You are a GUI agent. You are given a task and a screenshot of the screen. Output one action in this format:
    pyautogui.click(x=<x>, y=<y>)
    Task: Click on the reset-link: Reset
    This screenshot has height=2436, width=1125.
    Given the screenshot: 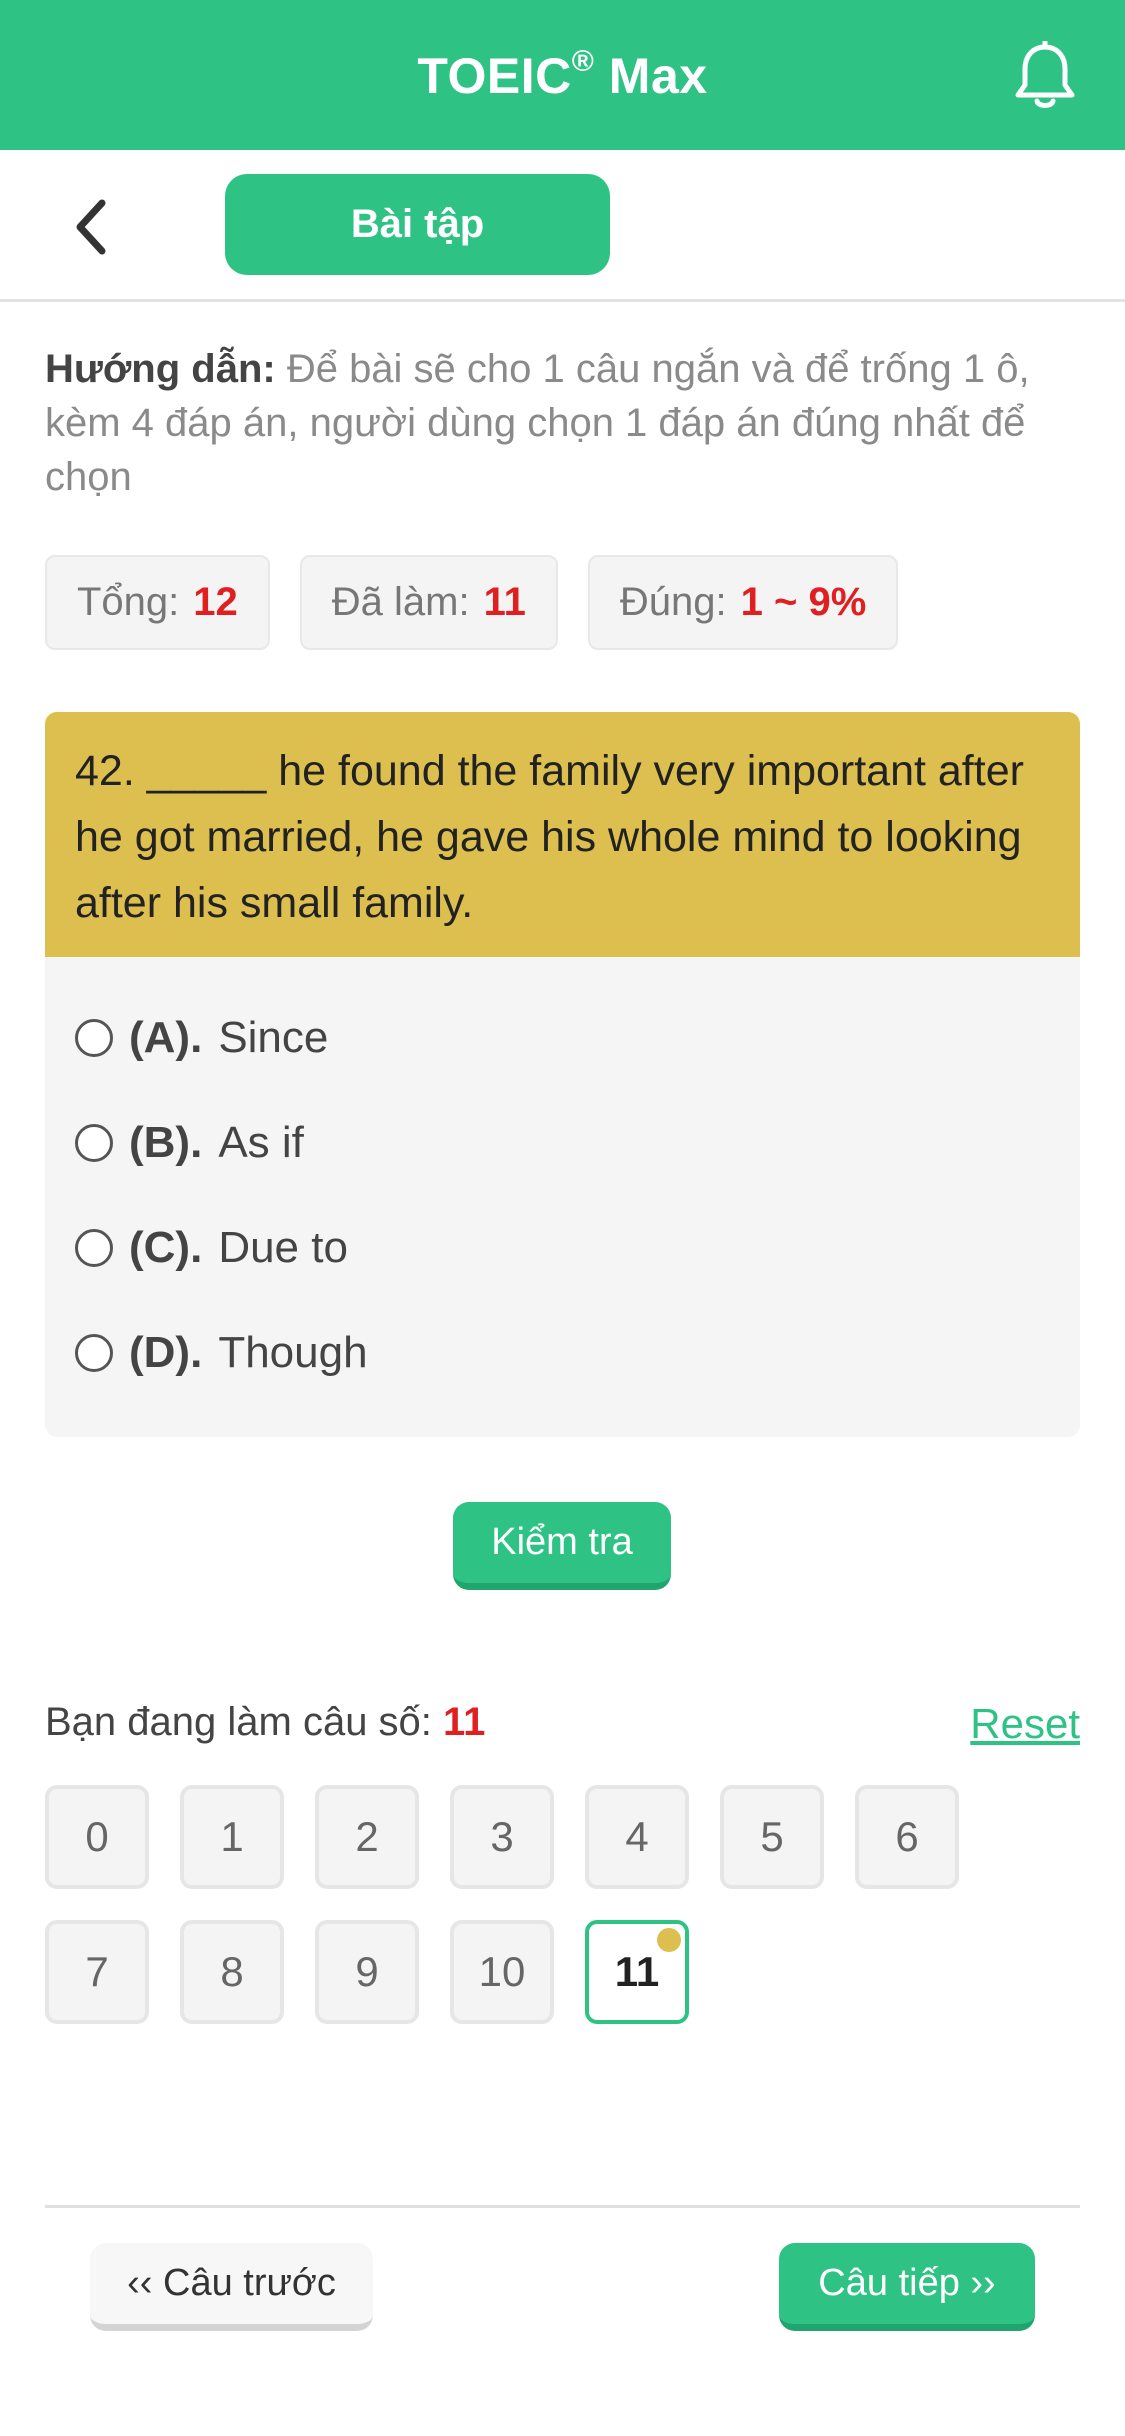 What is the action you would take?
    pyautogui.click(x=1025, y=1724)
    